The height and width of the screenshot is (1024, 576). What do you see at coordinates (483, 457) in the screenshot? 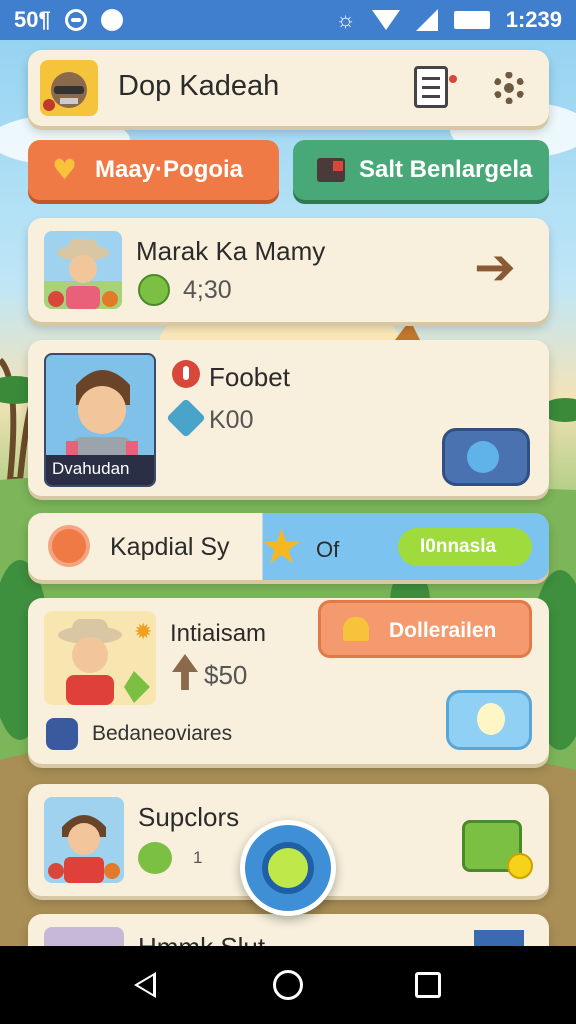
I see `shield-icon` at bounding box center [483, 457].